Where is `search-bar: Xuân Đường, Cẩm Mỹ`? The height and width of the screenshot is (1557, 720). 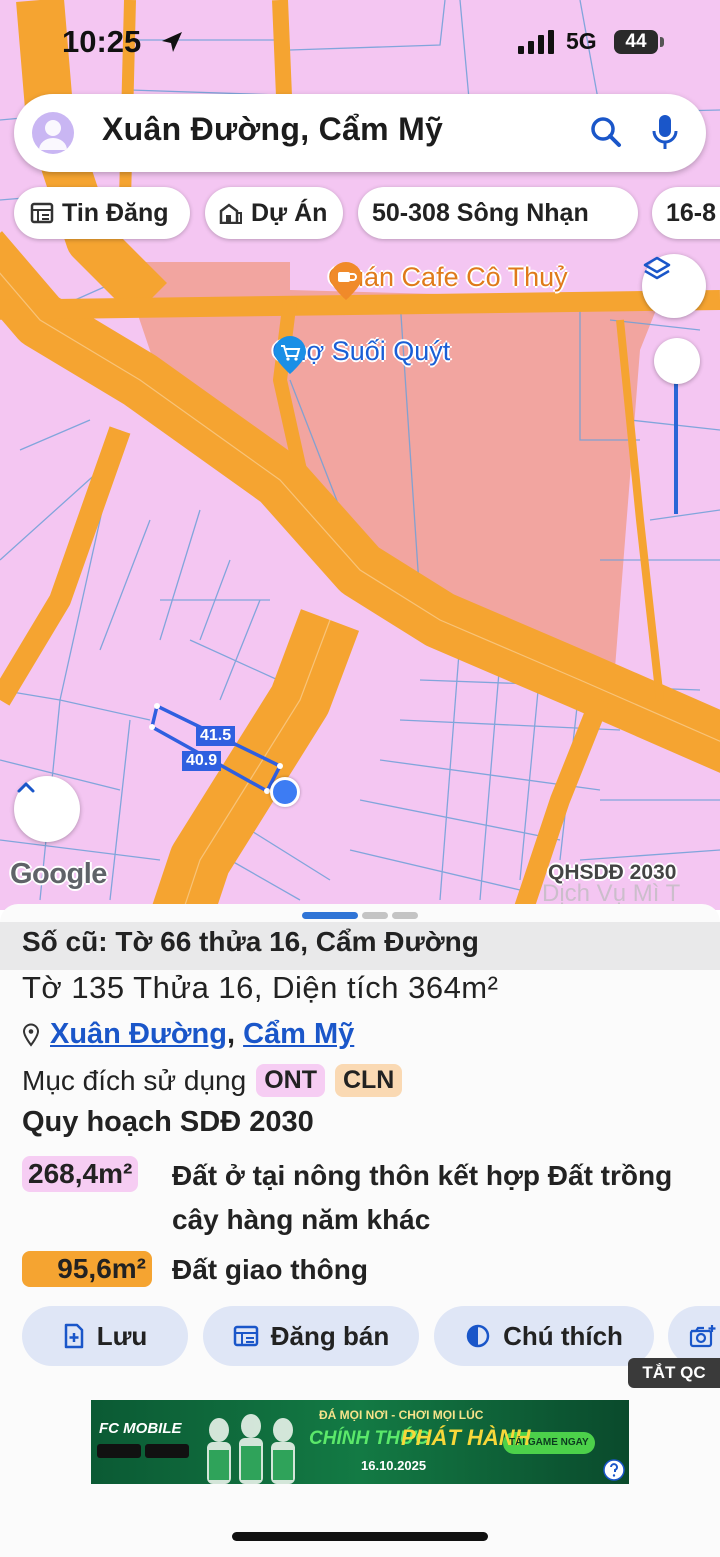
search-bar: Xuân Đường, Cẩm Mỹ is located at coordinates (360, 133).